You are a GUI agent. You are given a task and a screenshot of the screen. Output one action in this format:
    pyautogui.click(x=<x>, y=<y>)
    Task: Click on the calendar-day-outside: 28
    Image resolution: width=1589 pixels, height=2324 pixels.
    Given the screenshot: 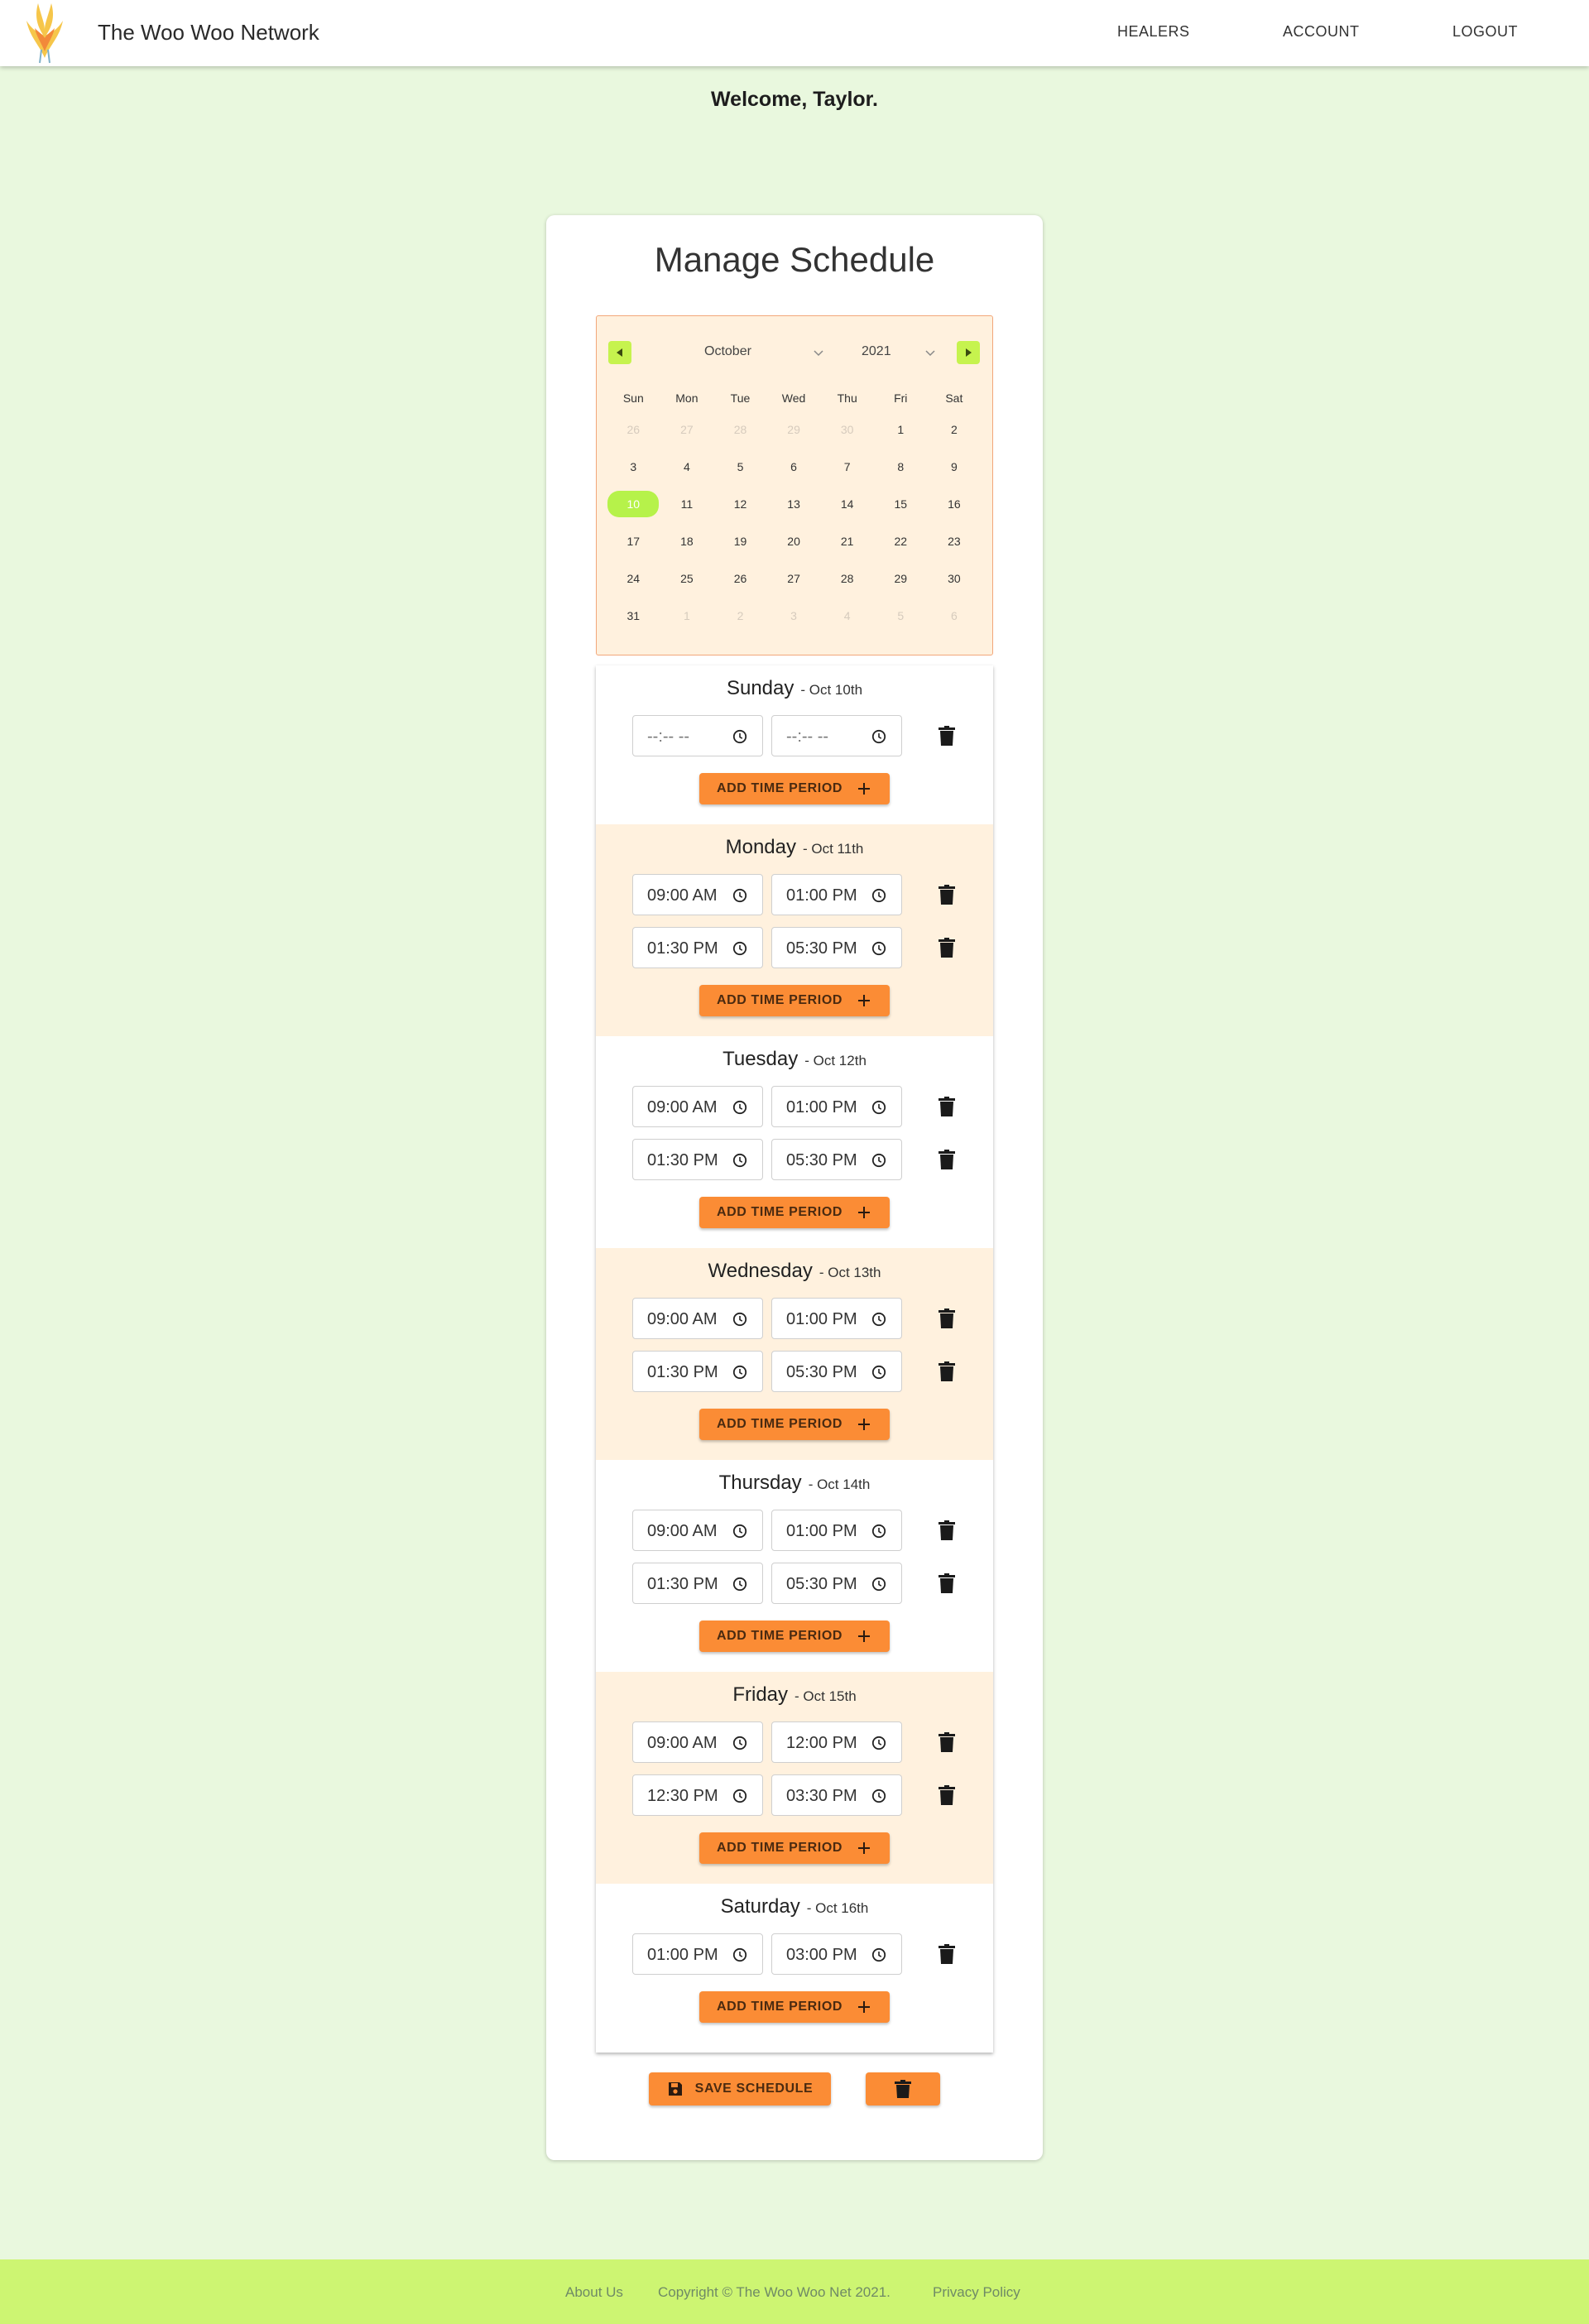 What is the action you would take?
    pyautogui.click(x=740, y=429)
    